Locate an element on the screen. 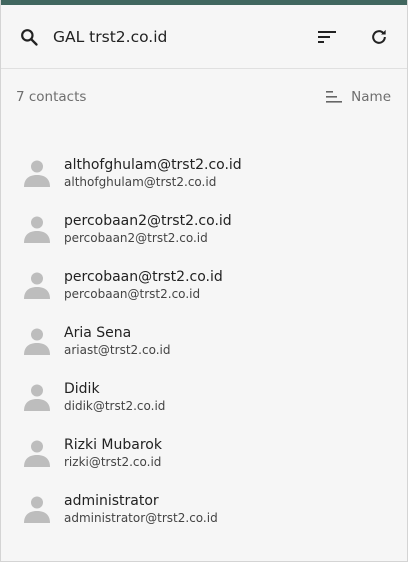 The image size is (408, 562). sort-button is located at coordinates (327, 37).